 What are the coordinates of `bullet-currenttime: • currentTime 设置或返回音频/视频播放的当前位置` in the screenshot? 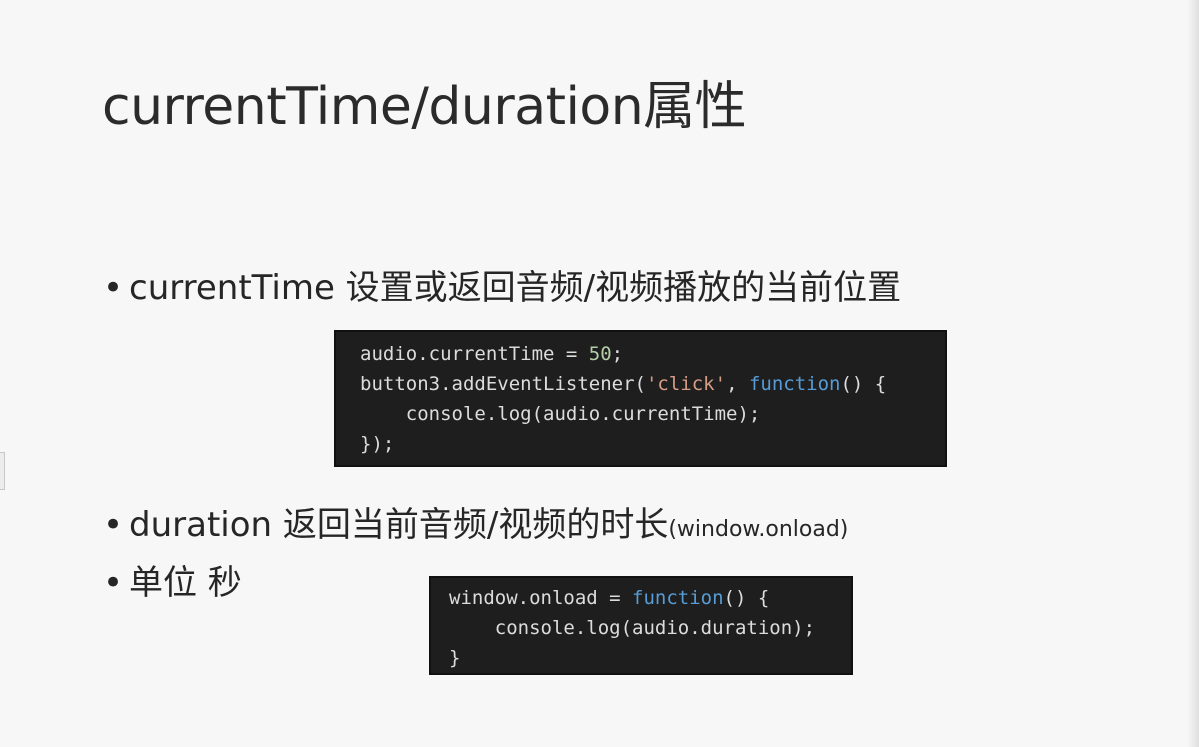 It's located at (502, 284).